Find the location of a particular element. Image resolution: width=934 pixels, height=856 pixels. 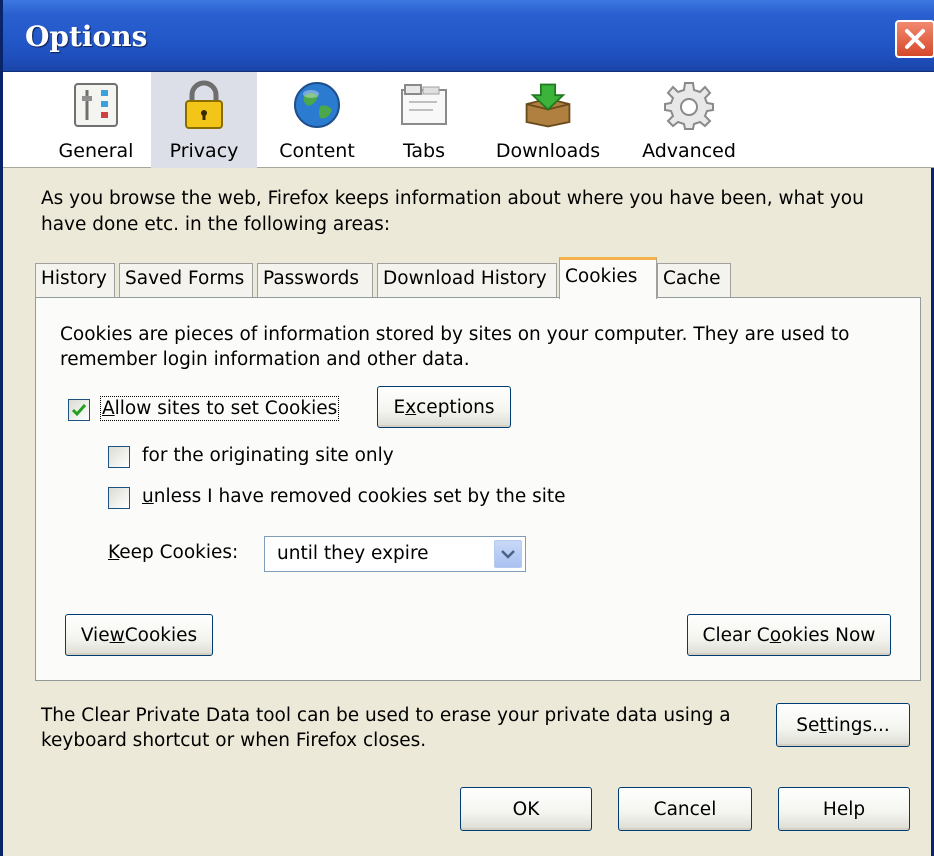

pane-content-label: Content is located at coordinates (317, 151).